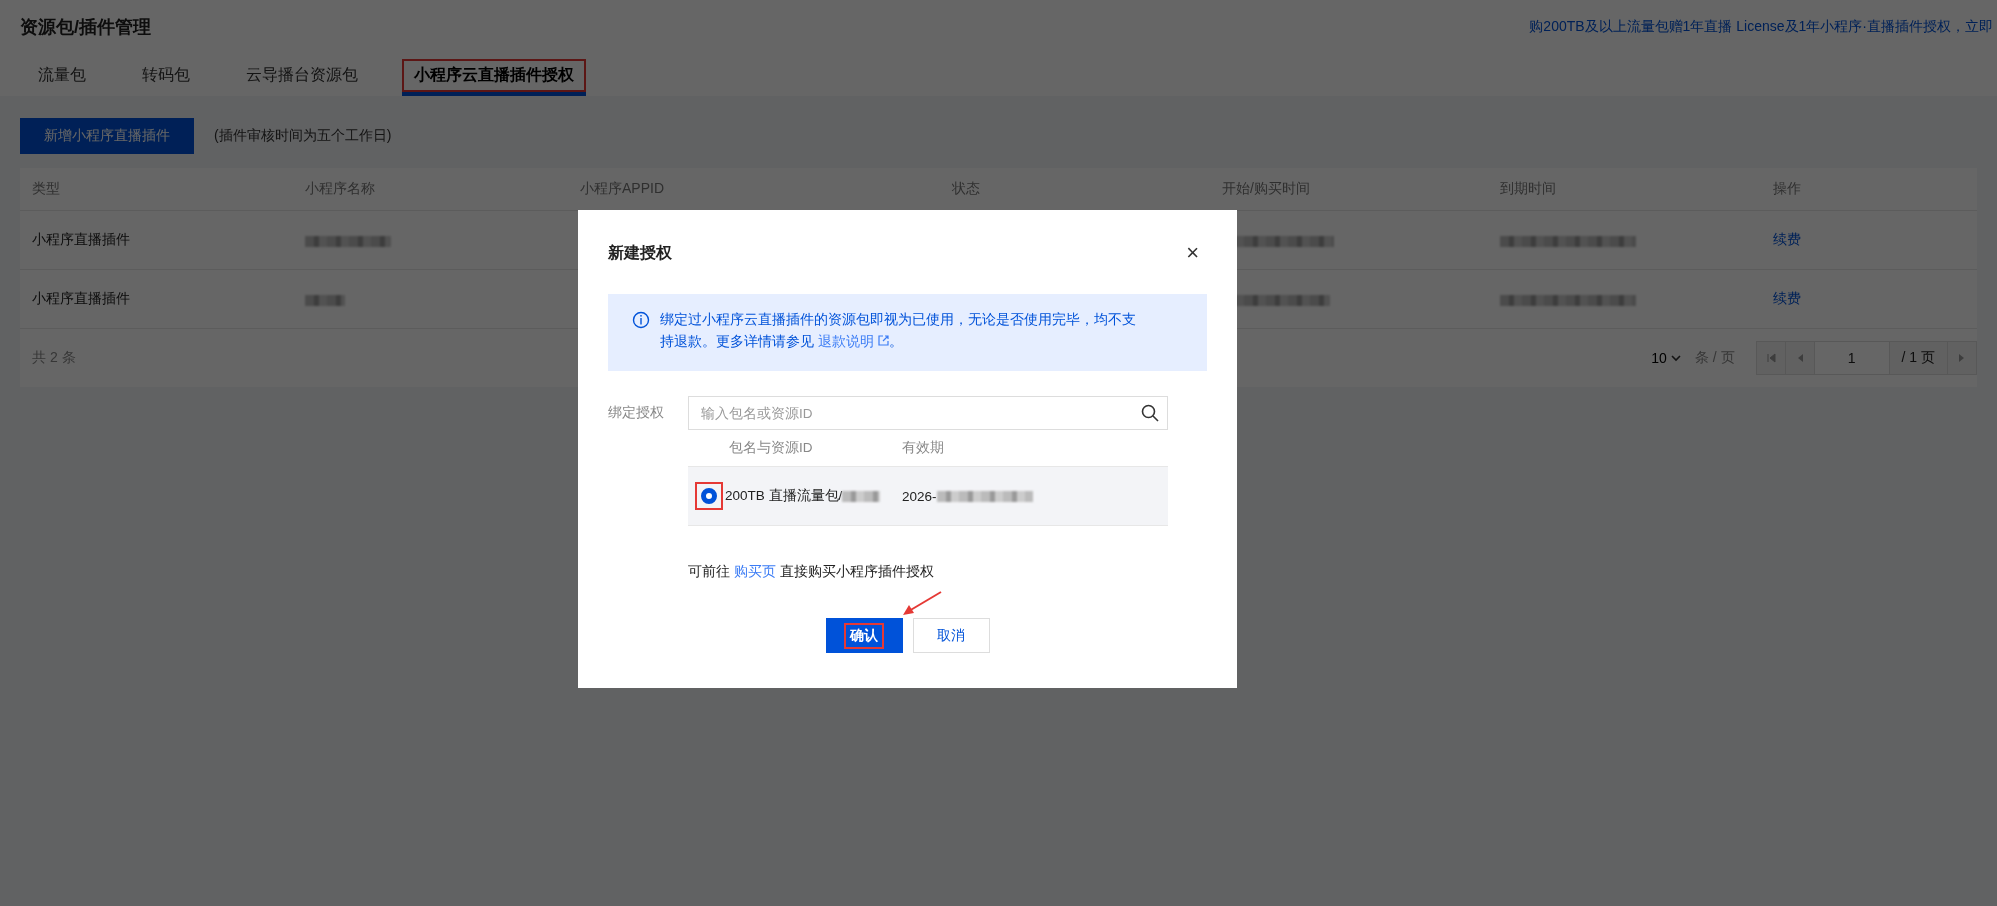 This screenshot has width=1997, height=906. Describe the element at coordinates (1918, 358) in the screenshot. I see `total-pages: / 1 页` at that location.